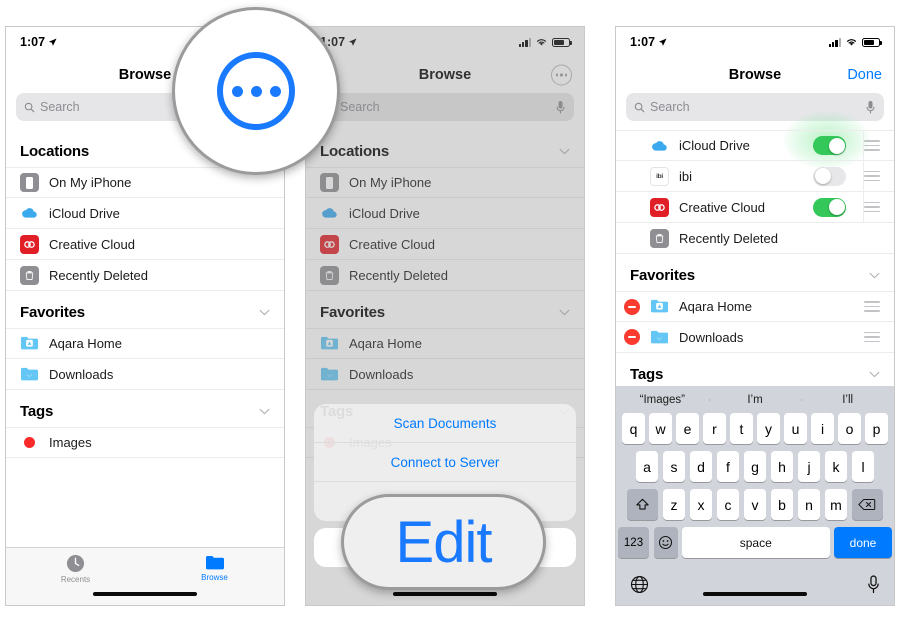 This screenshot has height=632, width=900. I want to click on search-icon, so click(29, 107).